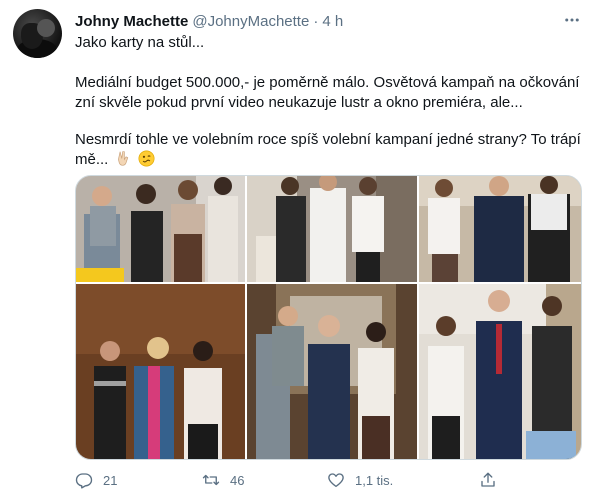  I want to click on author-handle: @JohnyMachette, so click(250, 21).